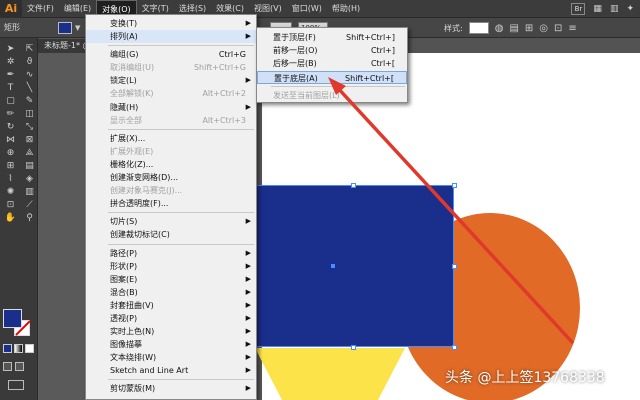 The height and width of the screenshot is (400, 640). I want to click on menu-item-label: 图案(E), so click(124, 279).